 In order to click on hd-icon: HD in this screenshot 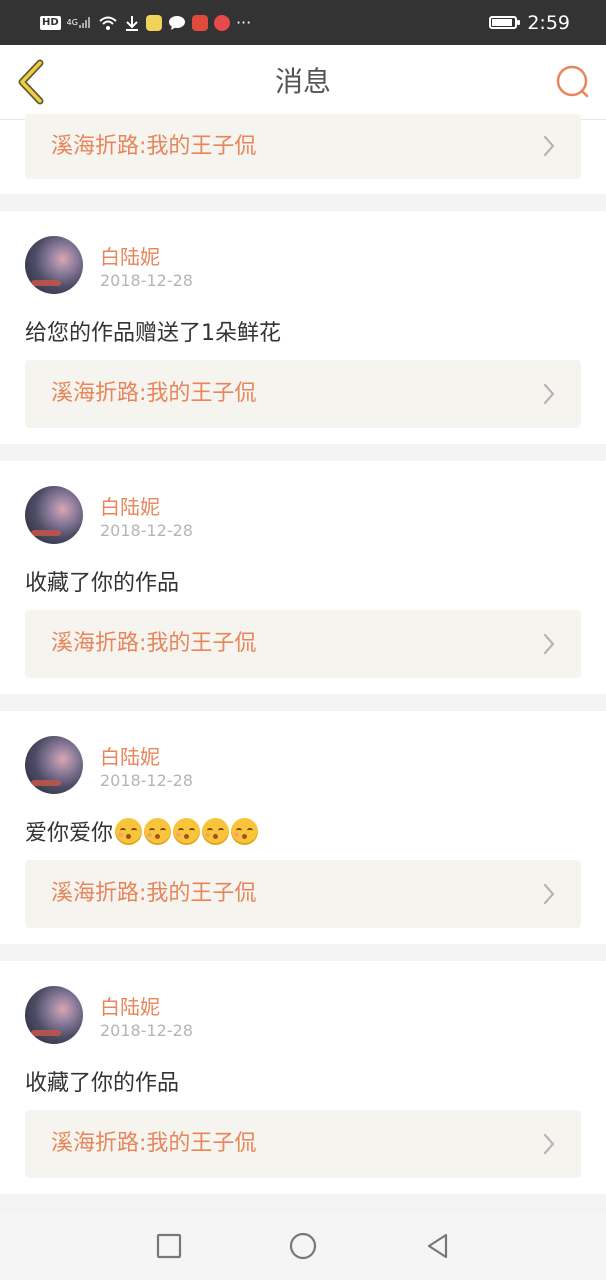, I will do `click(50, 22)`.